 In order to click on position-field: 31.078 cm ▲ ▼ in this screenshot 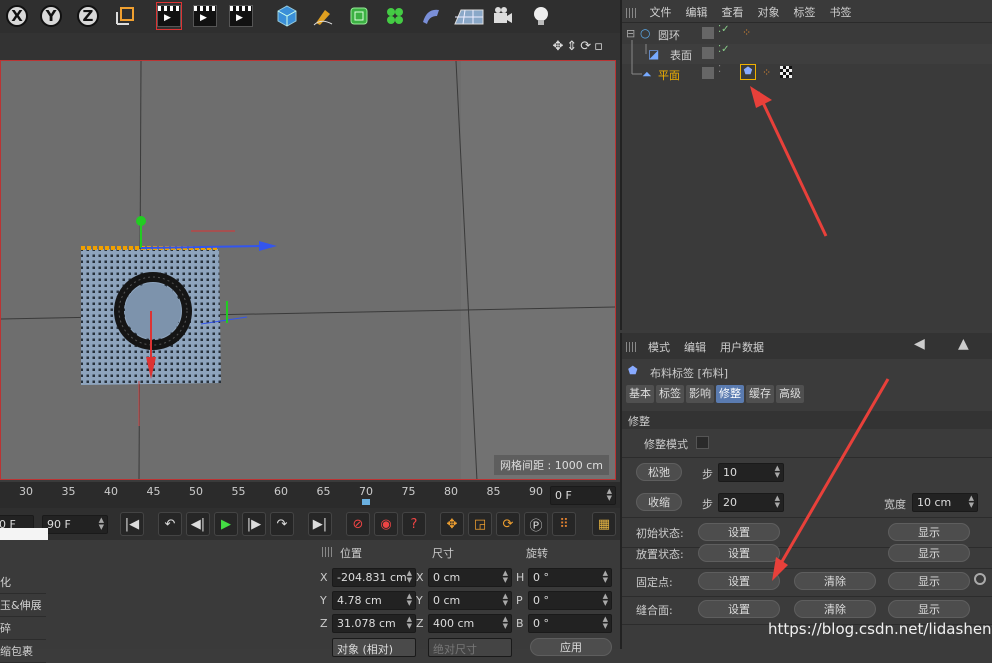, I will do `click(374, 623)`.